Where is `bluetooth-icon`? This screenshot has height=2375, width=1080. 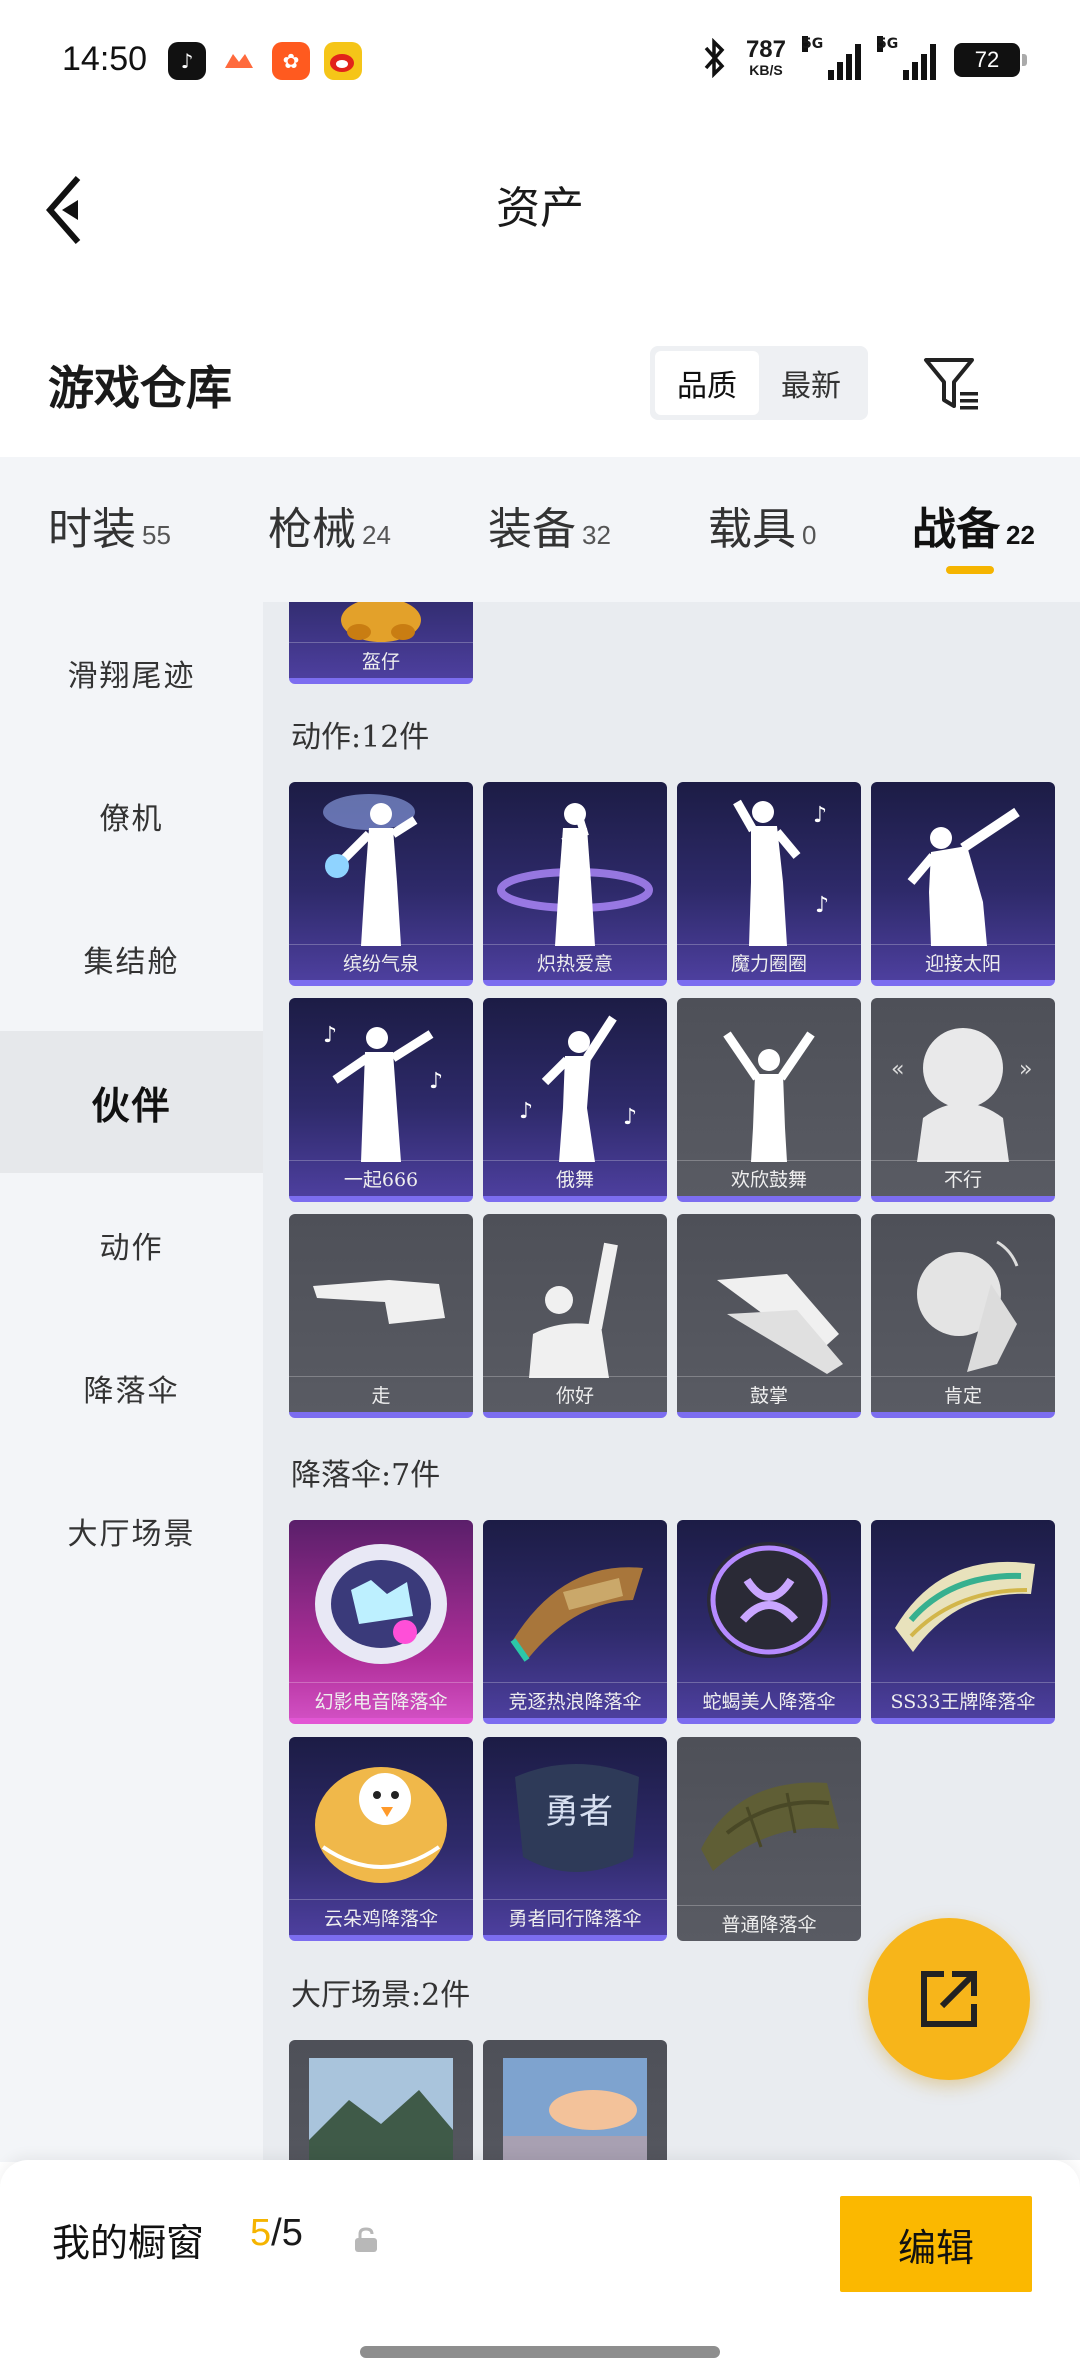
bluetooth-icon is located at coordinates (715, 59).